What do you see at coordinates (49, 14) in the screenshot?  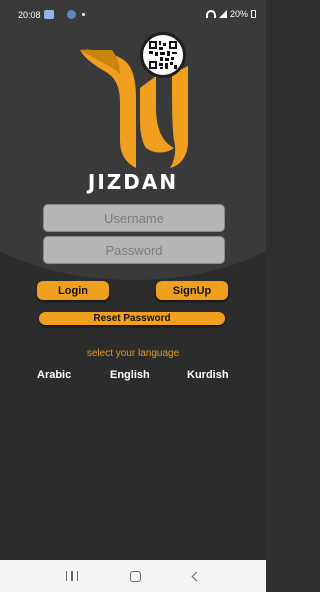 I see `gallery-notification-icon` at bounding box center [49, 14].